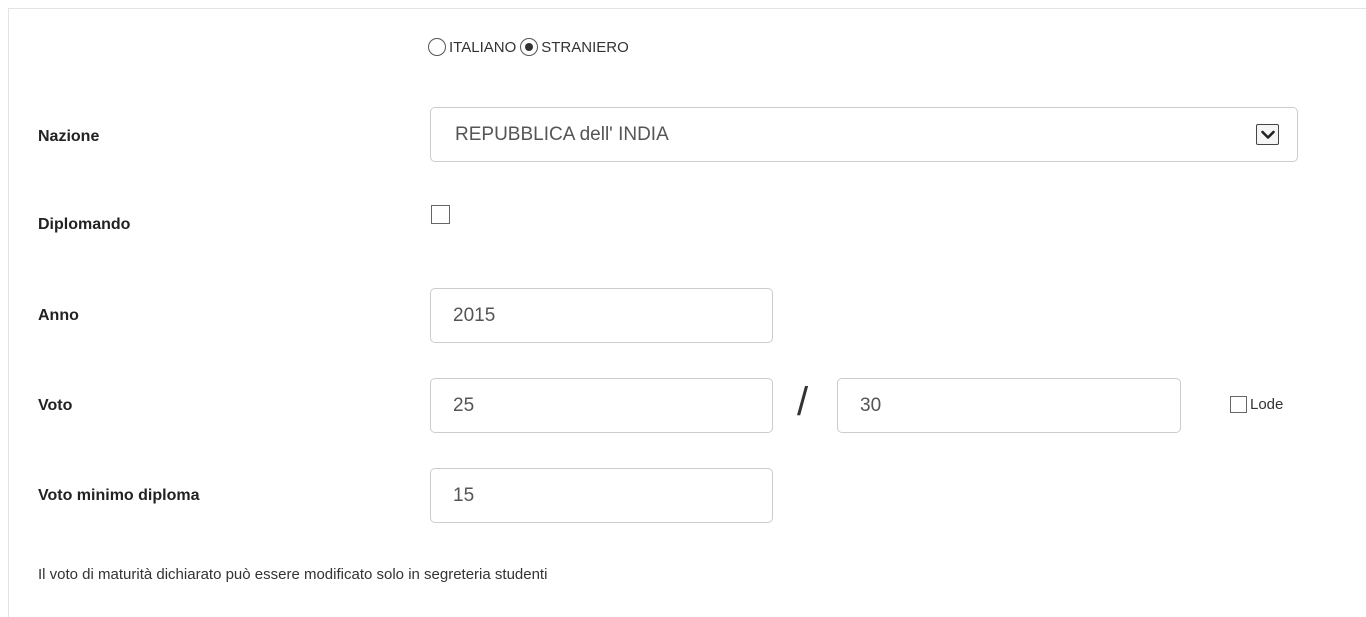 This screenshot has width=1366, height=617. Describe the element at coordinates (1267, 134) in the screenshot. I see `chevron-down-icon` at that location.